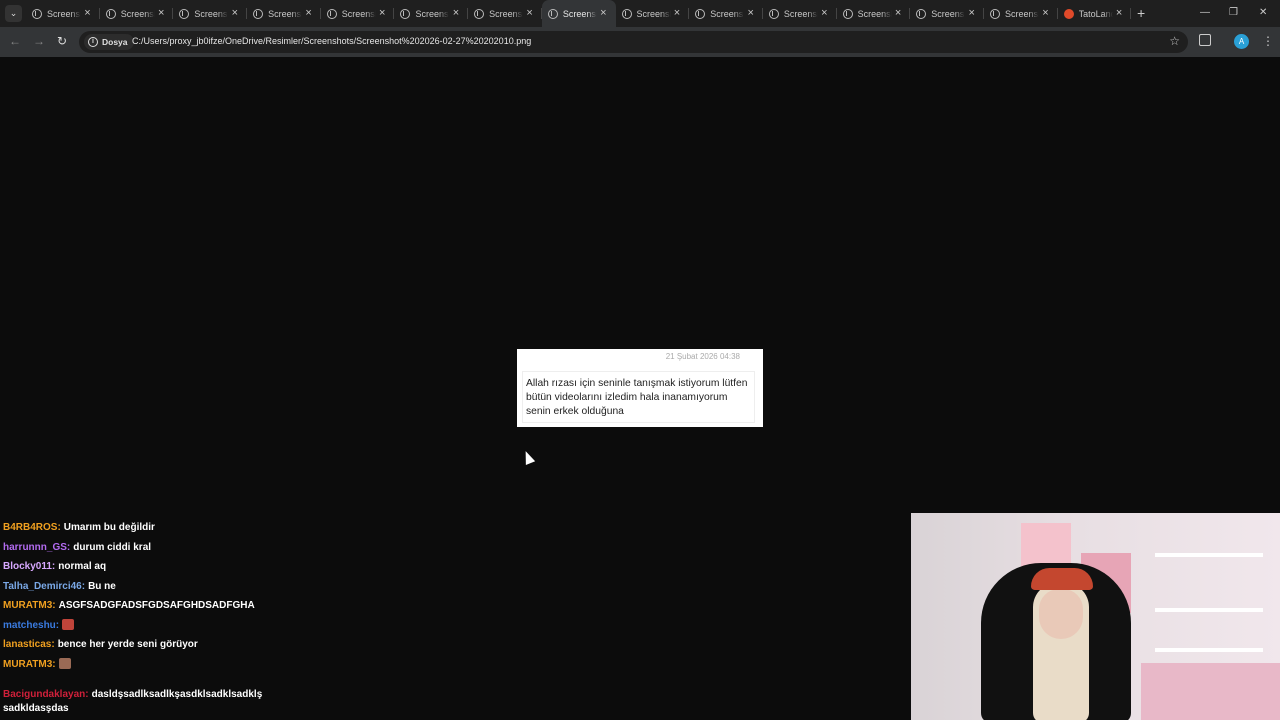 The image size is (1280, 720). I want to click on new-tab-button: +, so click(1141, 13).